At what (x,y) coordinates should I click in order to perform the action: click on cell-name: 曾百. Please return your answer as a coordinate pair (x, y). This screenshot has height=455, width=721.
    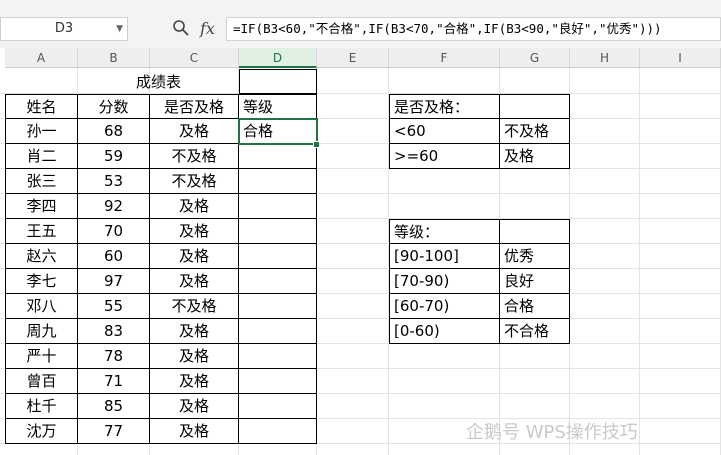
    Looking at the image, I should click on (41, 381).